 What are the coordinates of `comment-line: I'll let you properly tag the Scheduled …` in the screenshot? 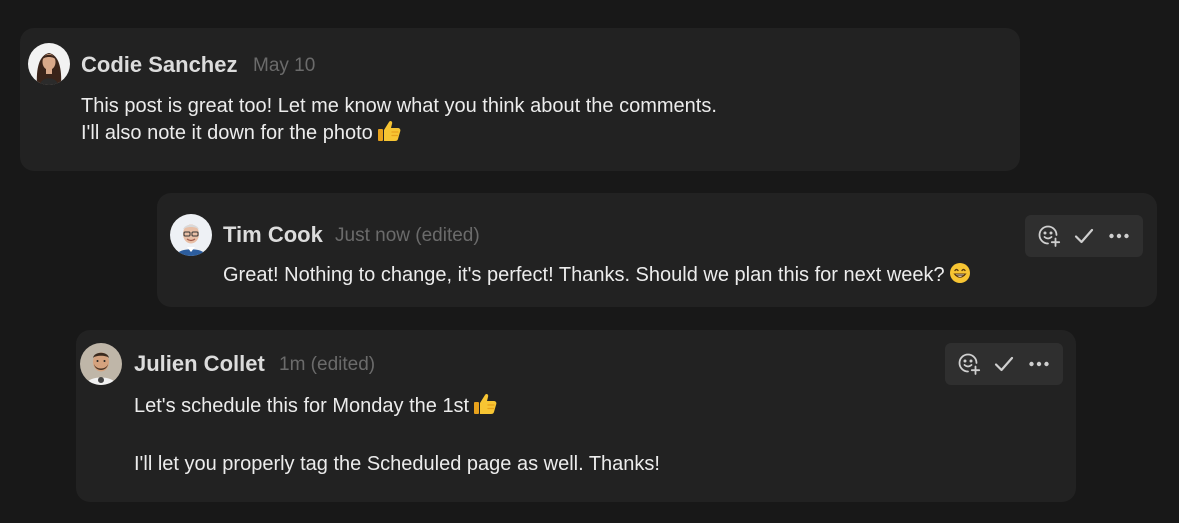 It's located at (397, 464).